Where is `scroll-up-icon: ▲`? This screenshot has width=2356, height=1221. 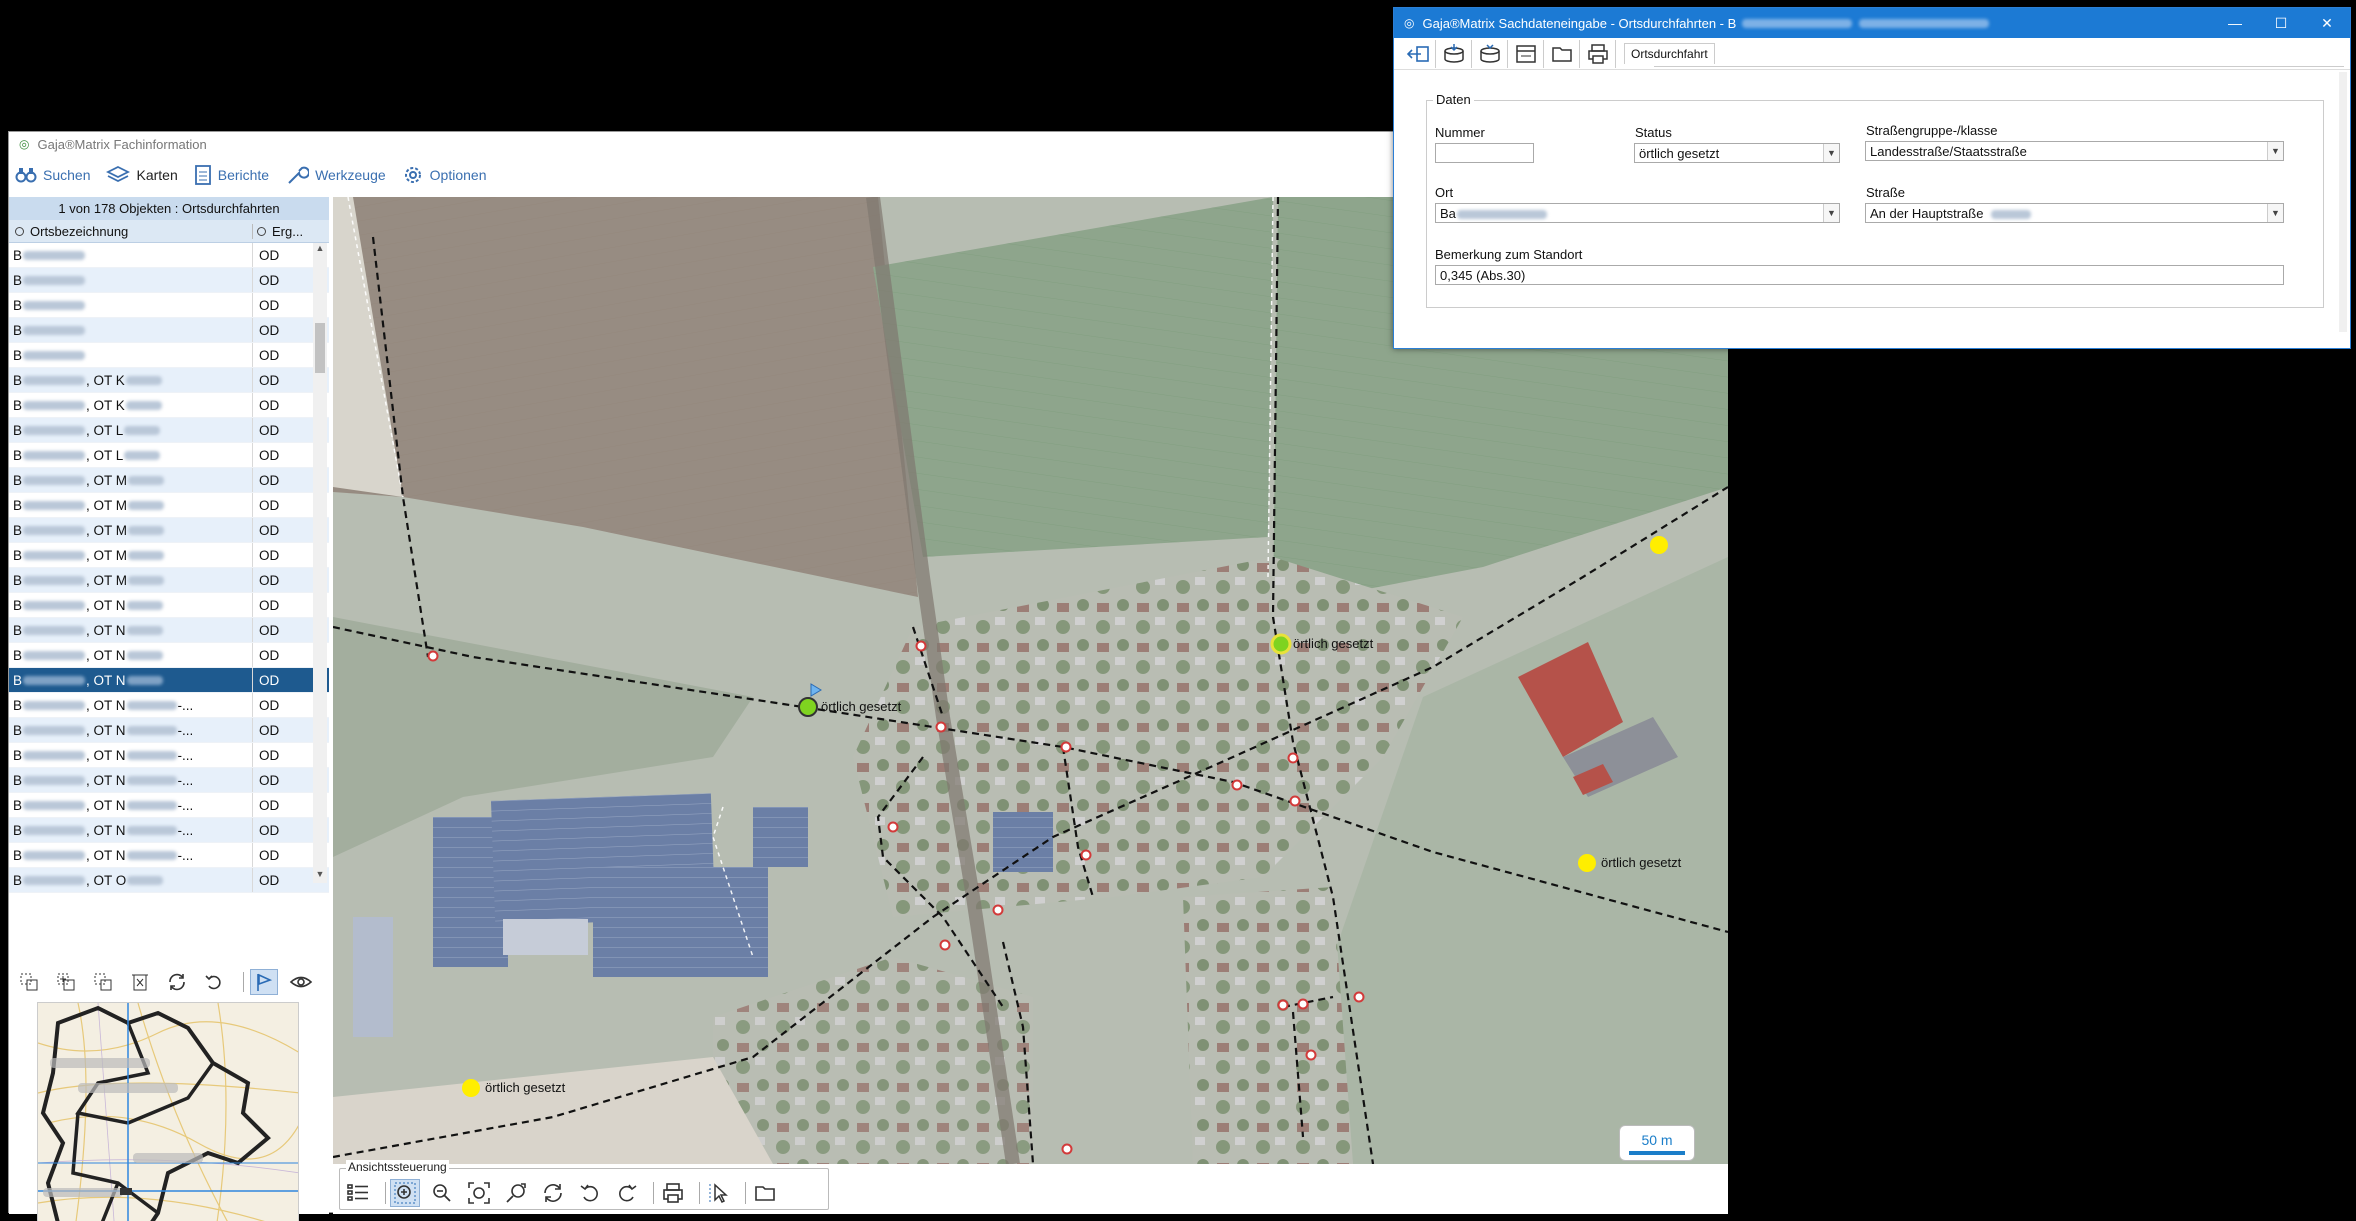
scroll-up-icon: ▲ is located at coordinates (320, 250).